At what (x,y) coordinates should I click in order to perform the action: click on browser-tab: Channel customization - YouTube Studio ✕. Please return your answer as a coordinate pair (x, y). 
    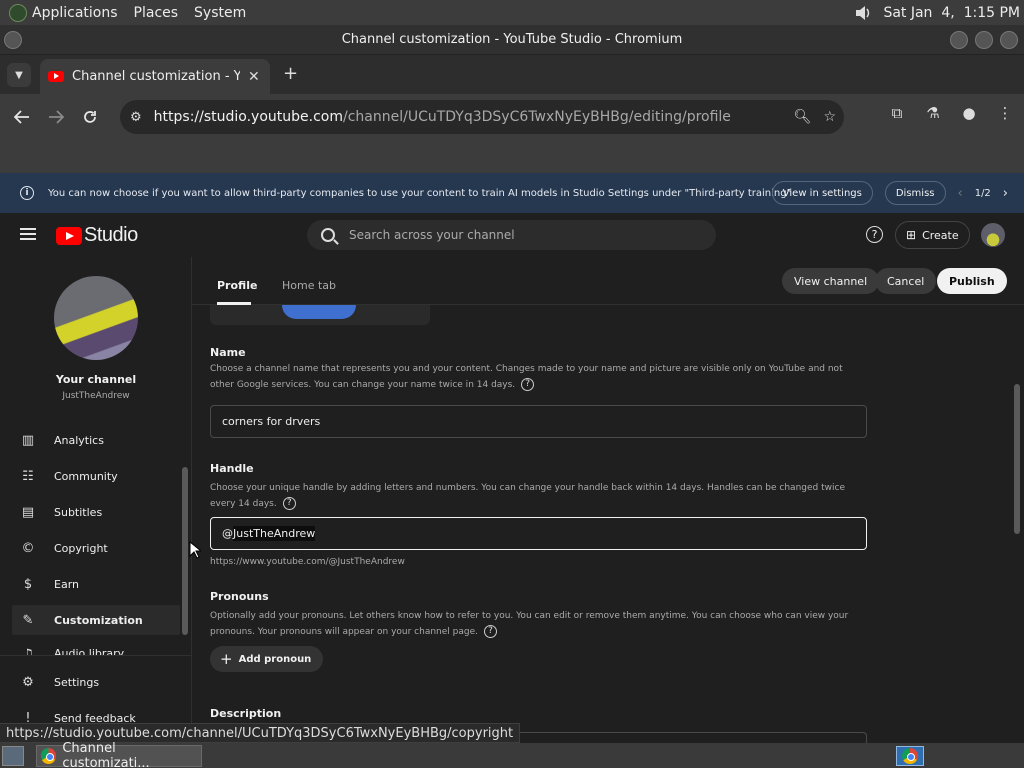
    Looking at the image, I should click on (155, 76).